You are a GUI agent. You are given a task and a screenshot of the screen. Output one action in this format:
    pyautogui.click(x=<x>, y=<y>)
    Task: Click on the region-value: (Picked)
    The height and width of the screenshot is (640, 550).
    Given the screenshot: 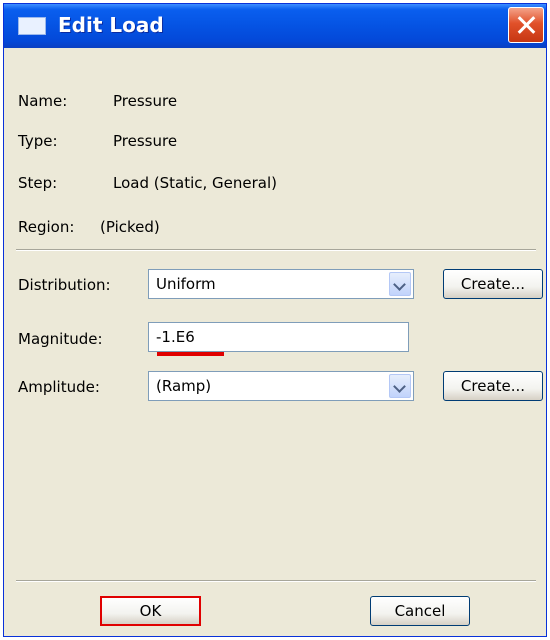 What is the action you would take?
    pyautogui.click(x=130, y=227)
    